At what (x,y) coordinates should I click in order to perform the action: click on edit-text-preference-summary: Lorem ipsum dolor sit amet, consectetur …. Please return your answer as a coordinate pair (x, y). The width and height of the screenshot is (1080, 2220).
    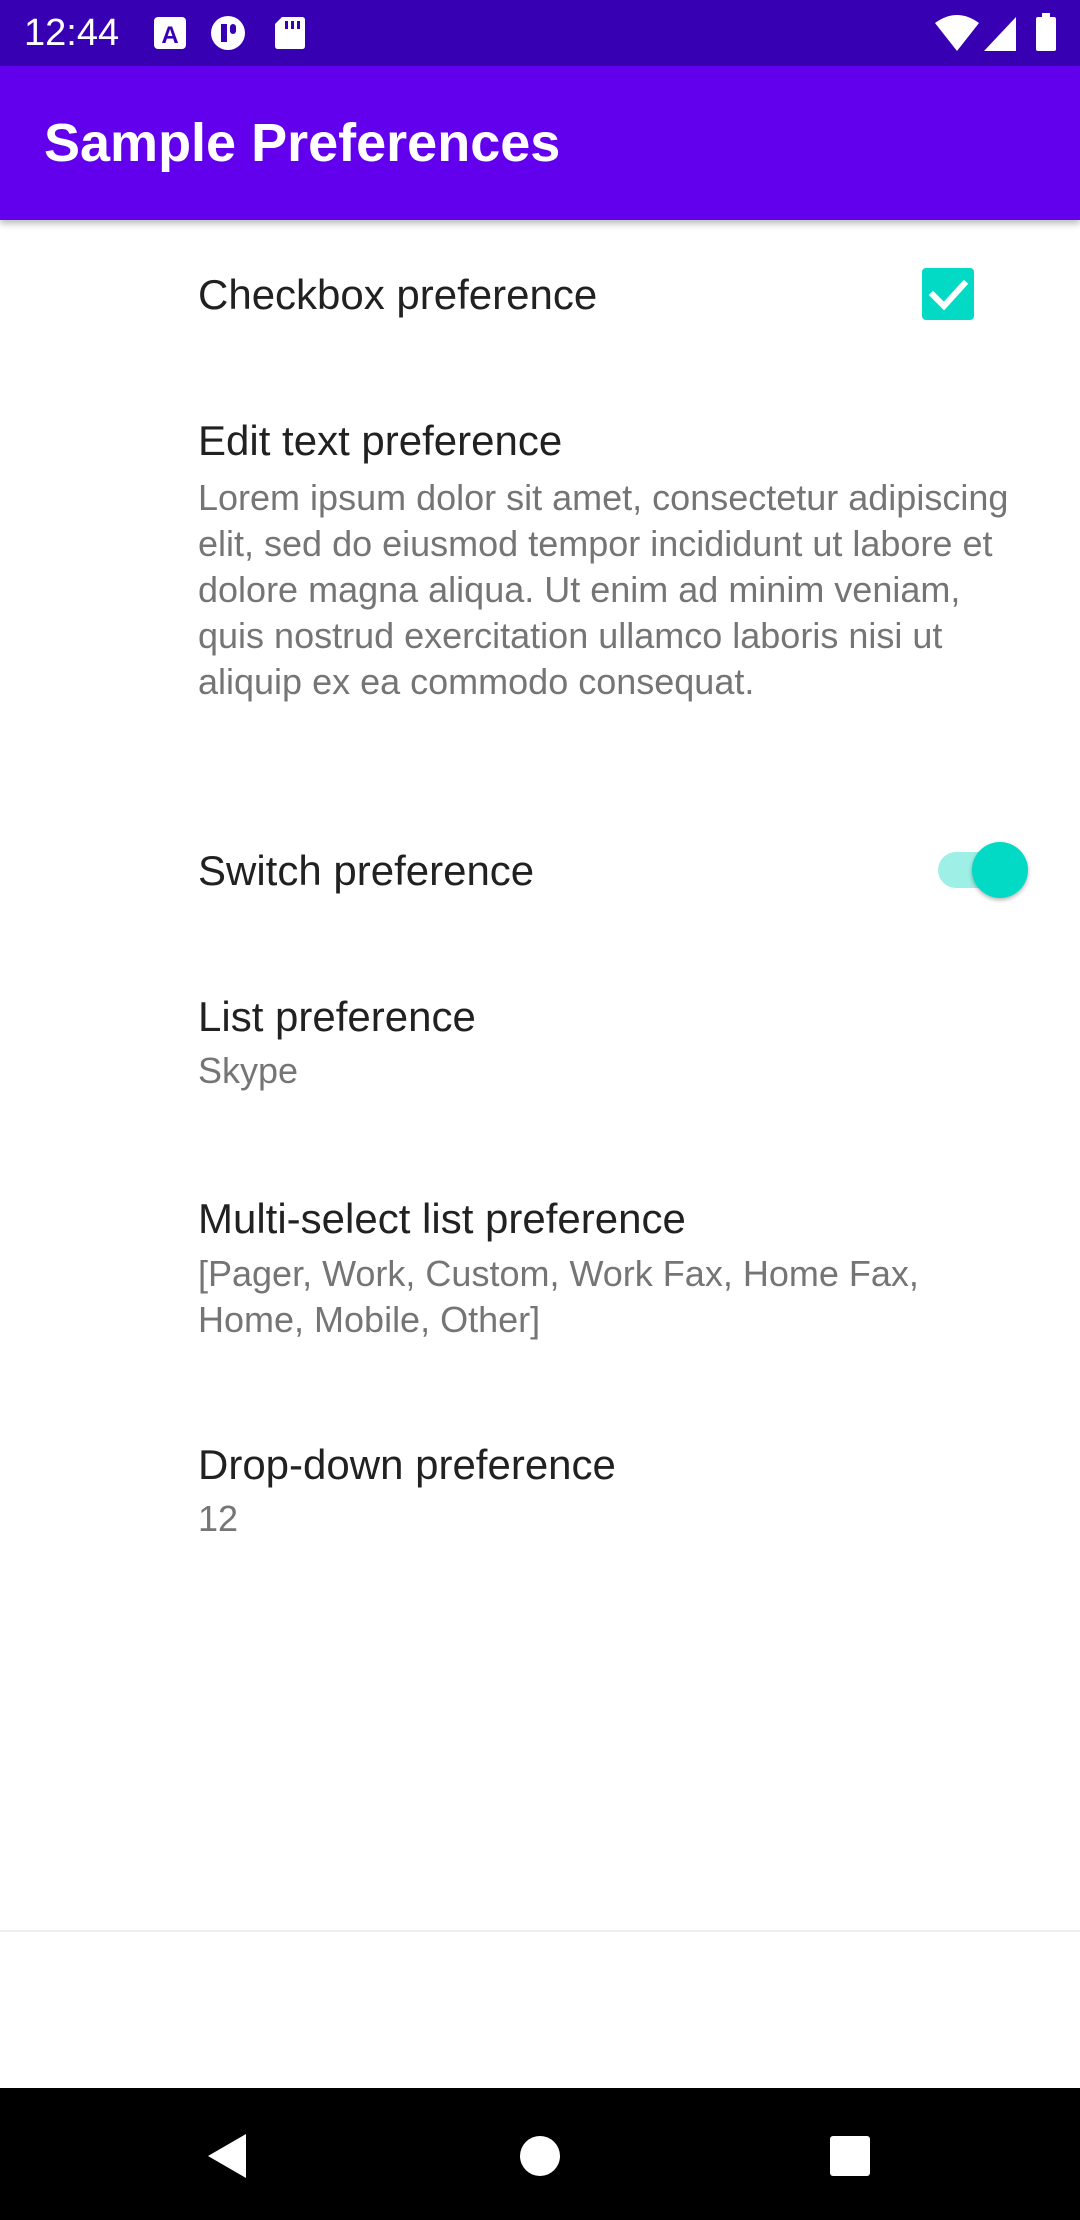
    Looking at the image, I should click on (603, 589).